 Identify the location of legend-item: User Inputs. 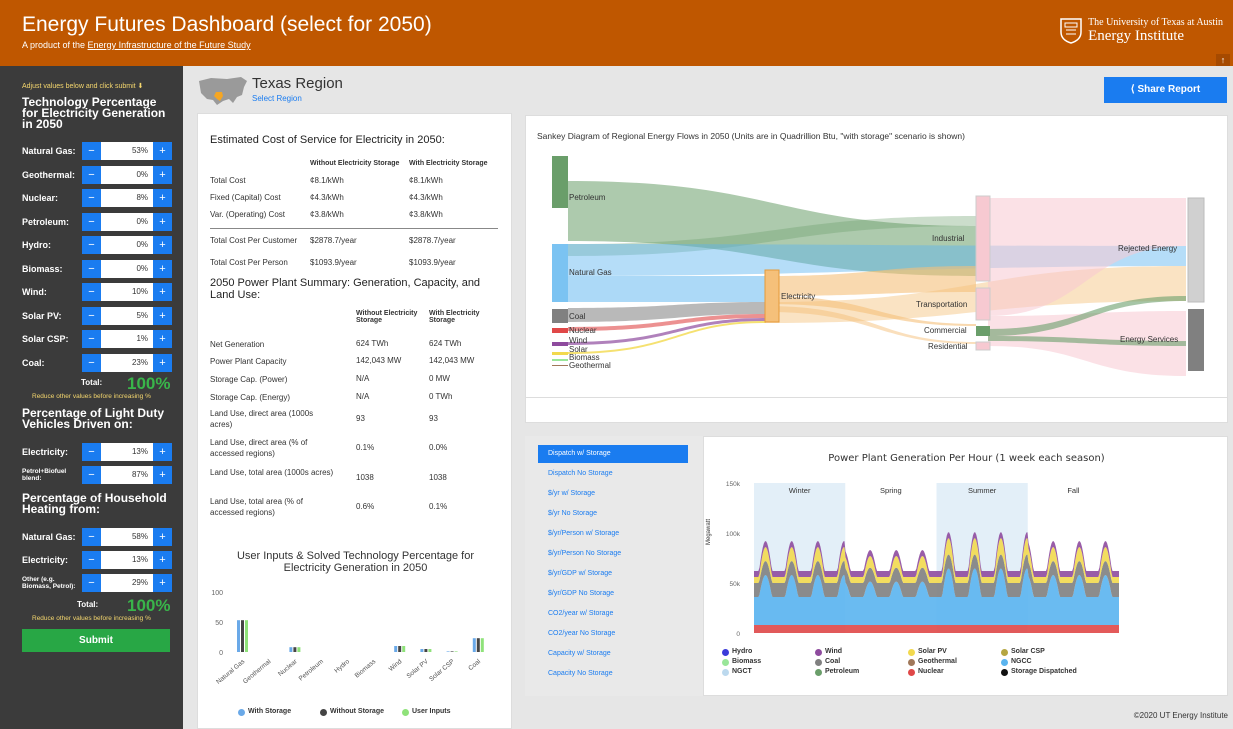
(426, 712).